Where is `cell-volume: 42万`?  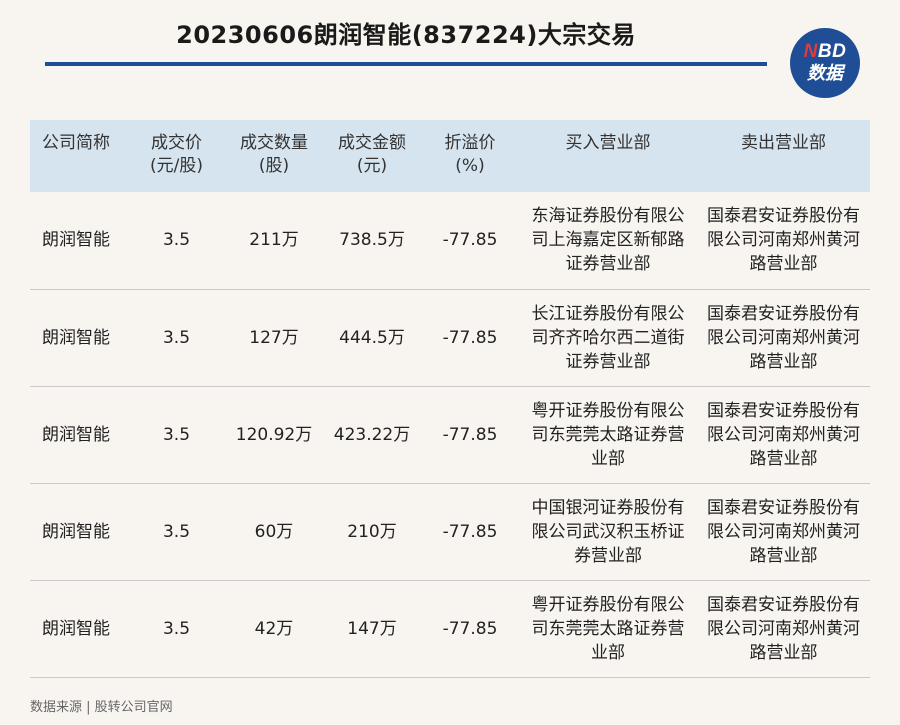
cell-volume: 42万 is located at coordinates (274, 628).